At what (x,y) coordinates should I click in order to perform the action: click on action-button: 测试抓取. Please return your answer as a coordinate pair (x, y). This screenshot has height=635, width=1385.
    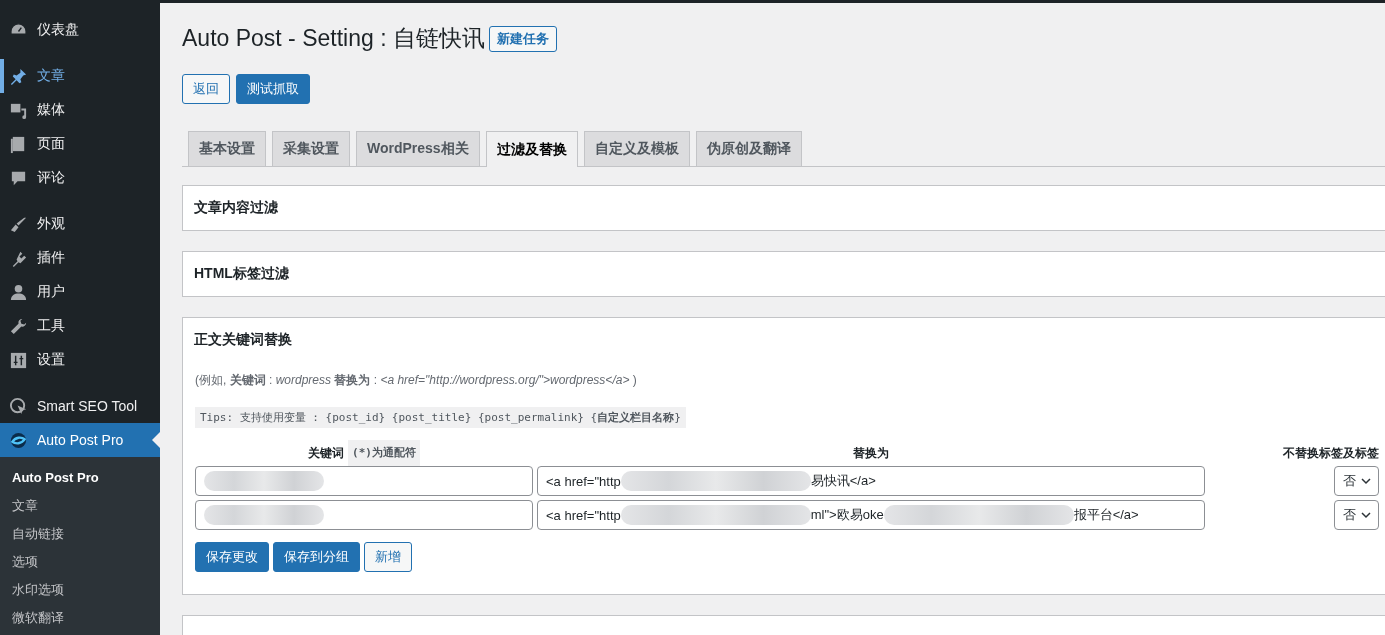
    Looking at the image, I should click on (273, 89).